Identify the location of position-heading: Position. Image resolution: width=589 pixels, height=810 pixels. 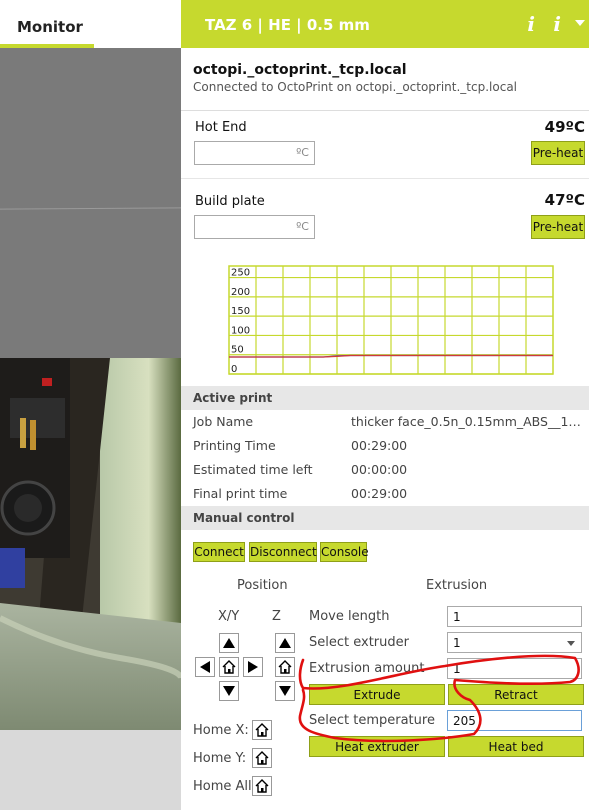
(262, 585).